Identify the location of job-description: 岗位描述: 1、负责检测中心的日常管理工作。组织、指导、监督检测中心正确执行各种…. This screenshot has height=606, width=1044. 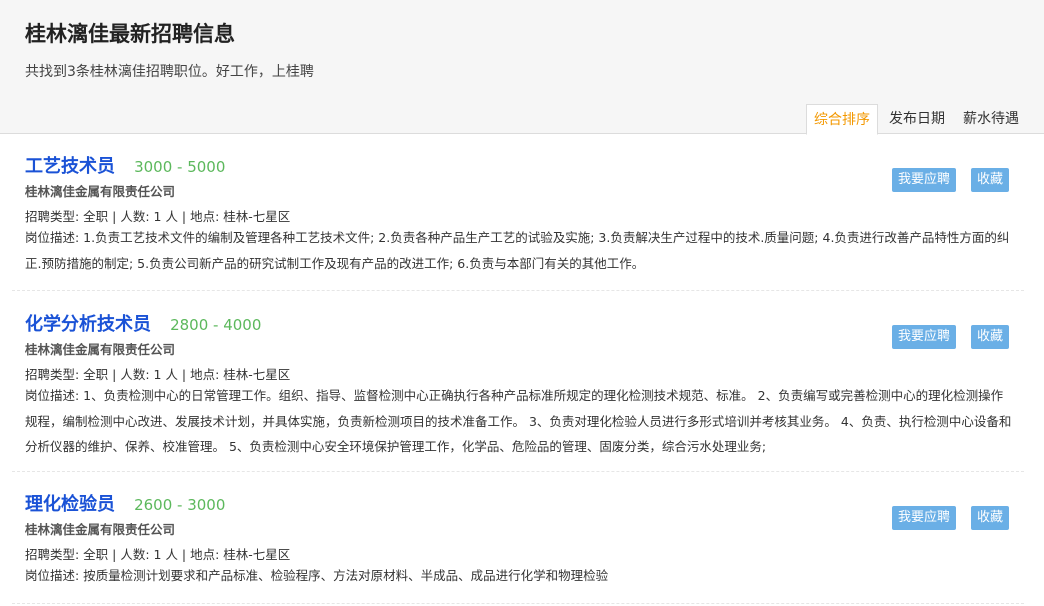
(518, 421).